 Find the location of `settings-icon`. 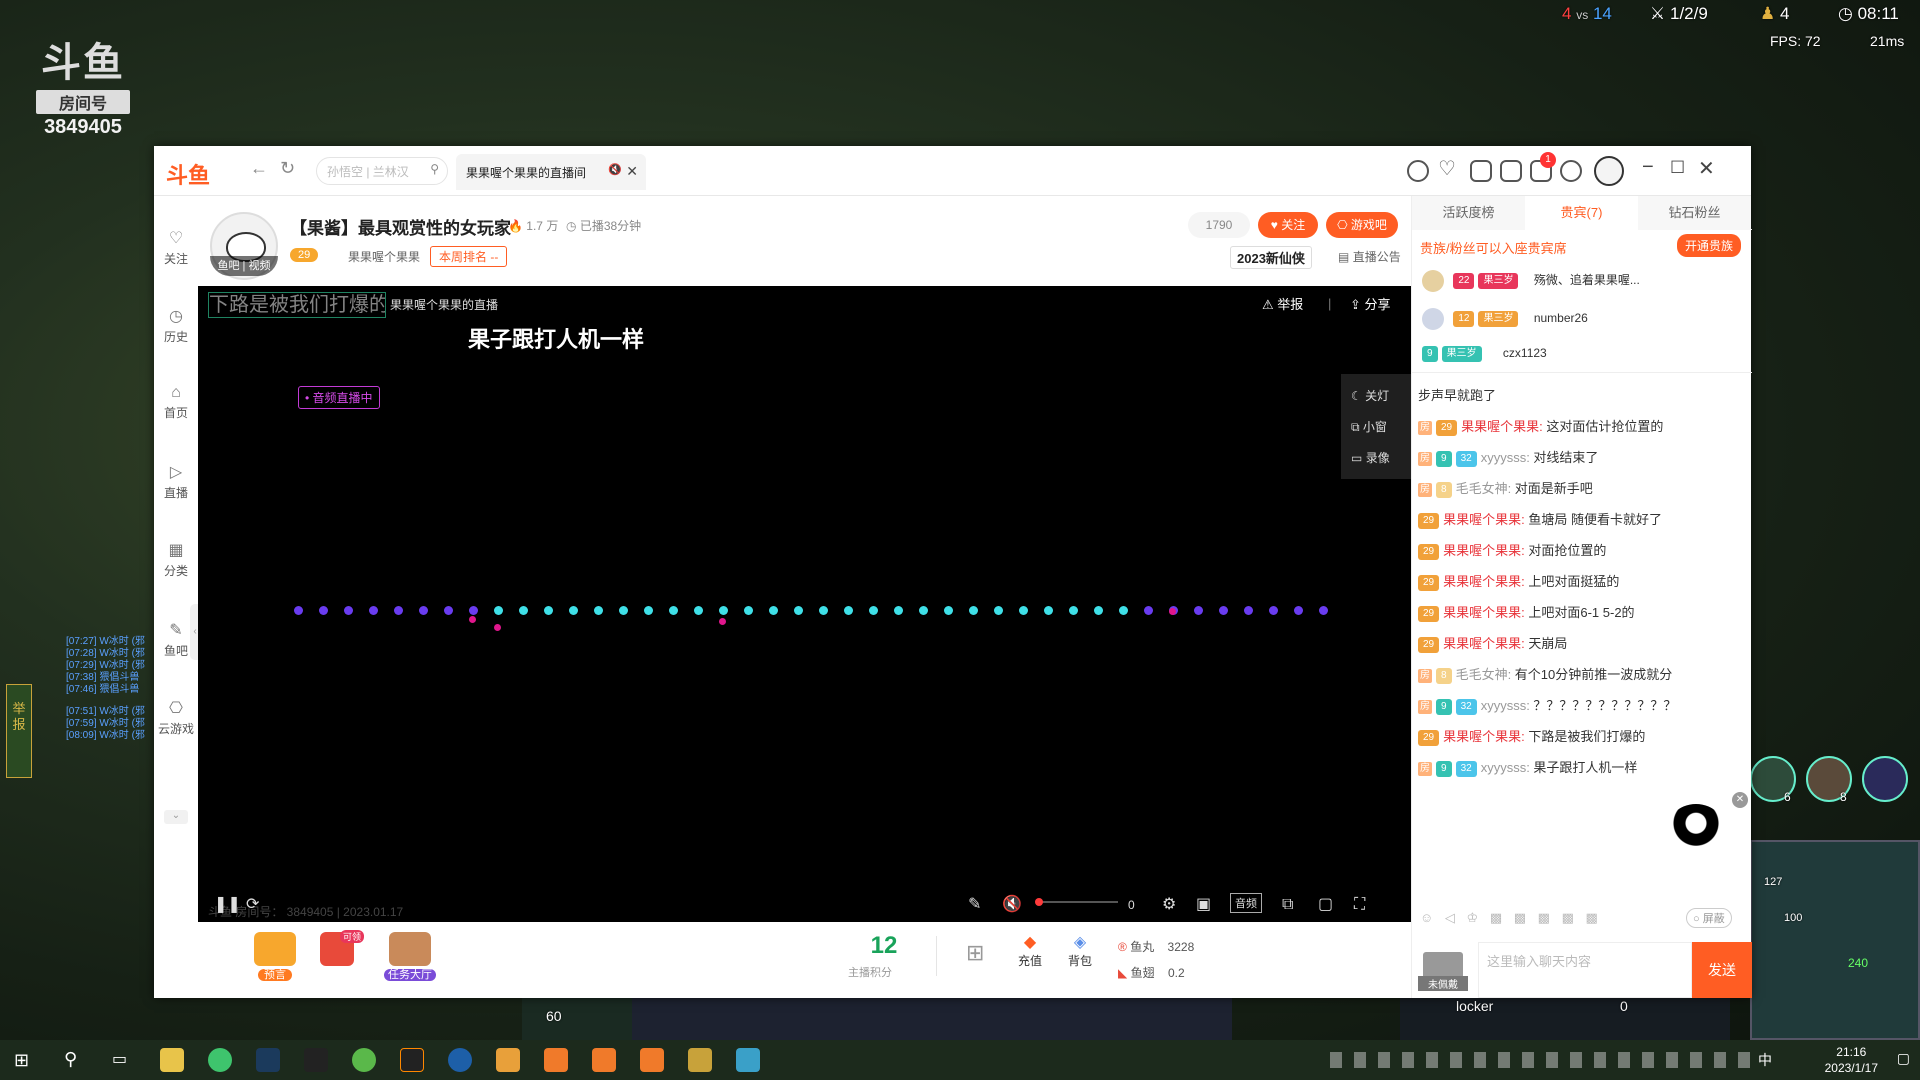

settings-icon is located at coordinates (1571, 171).